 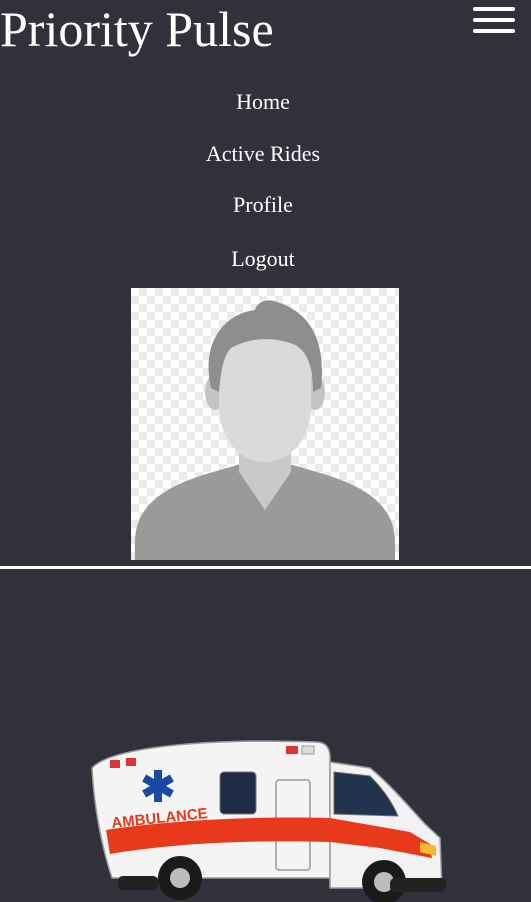 I want to click on hamburger-menu-icon, so click(x=494, y=20).